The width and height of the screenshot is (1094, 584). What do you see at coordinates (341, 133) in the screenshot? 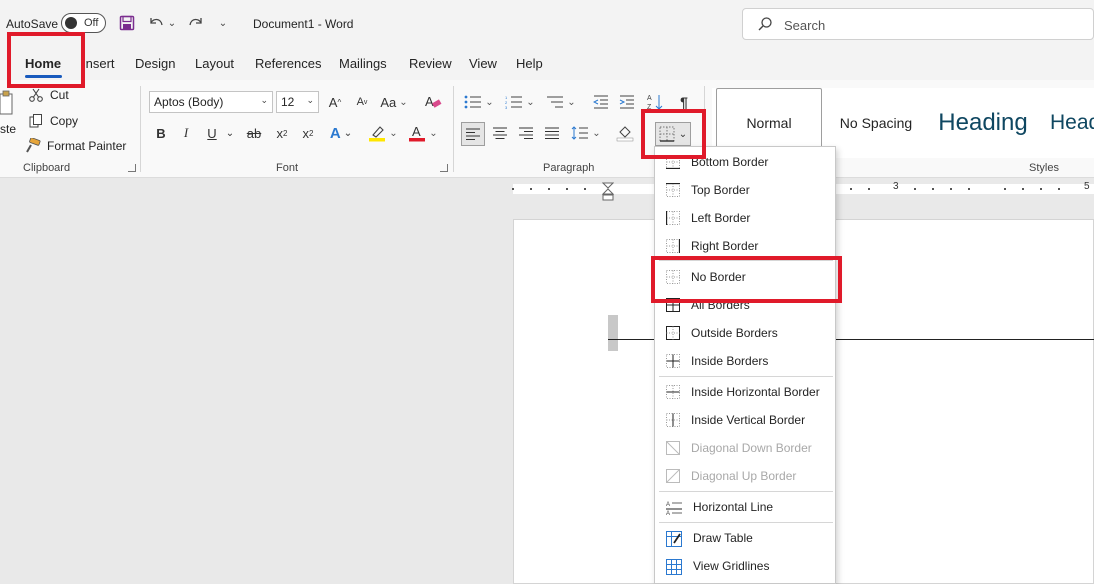
I see `text-effects-icon: A` at bounding box center [341, 133].